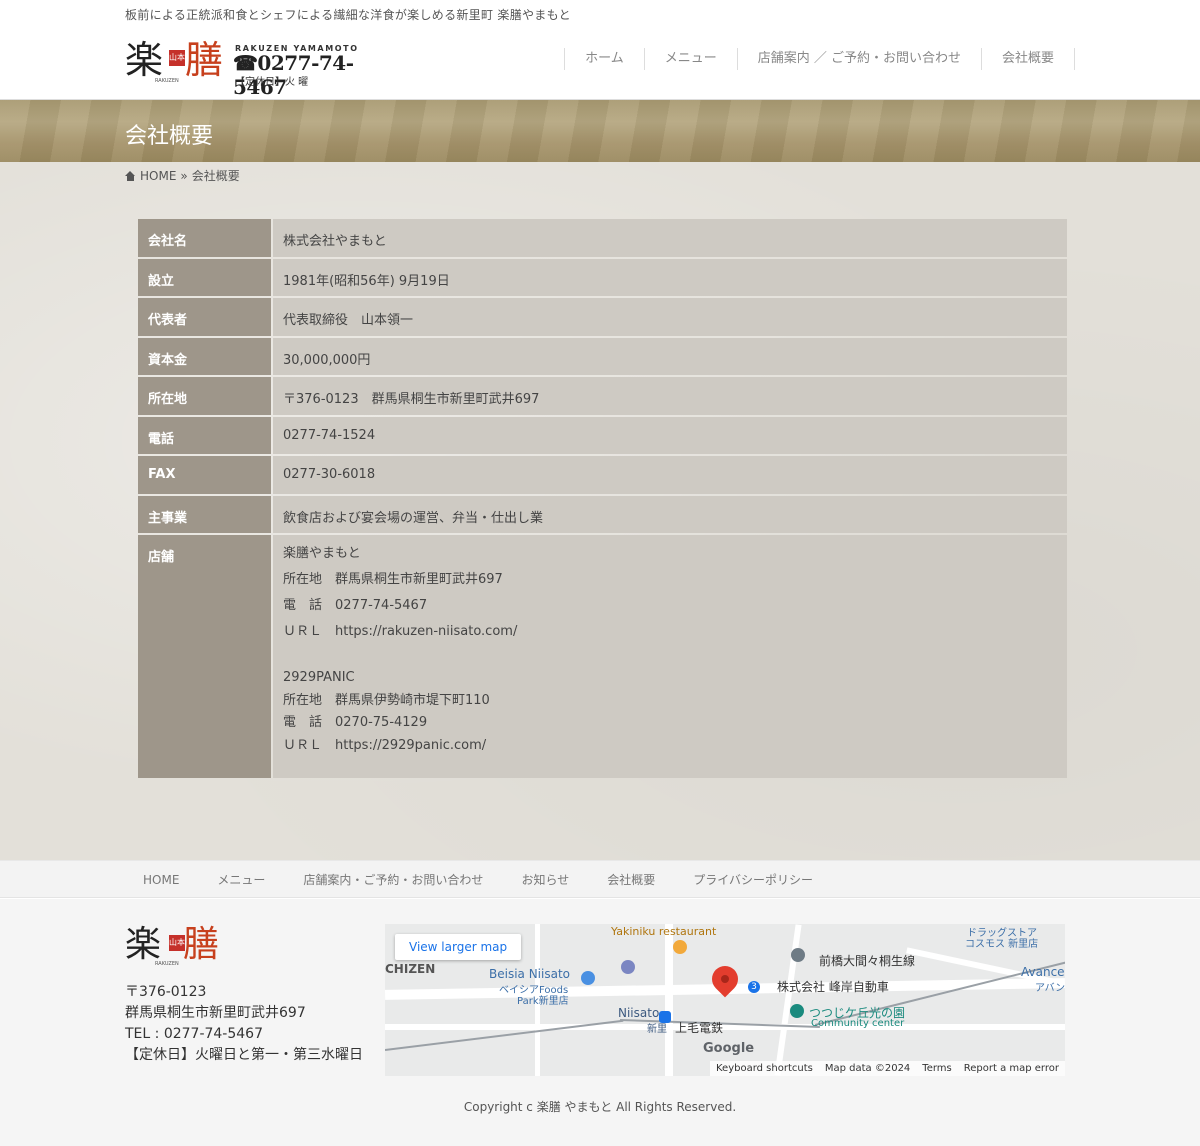 This screenshot has width=1200, height=1146. What do you see at coordinates (167, 81) in the screenshot?
I see `logo-romaji: RAKUZEN` at bounding box center [167, 81].